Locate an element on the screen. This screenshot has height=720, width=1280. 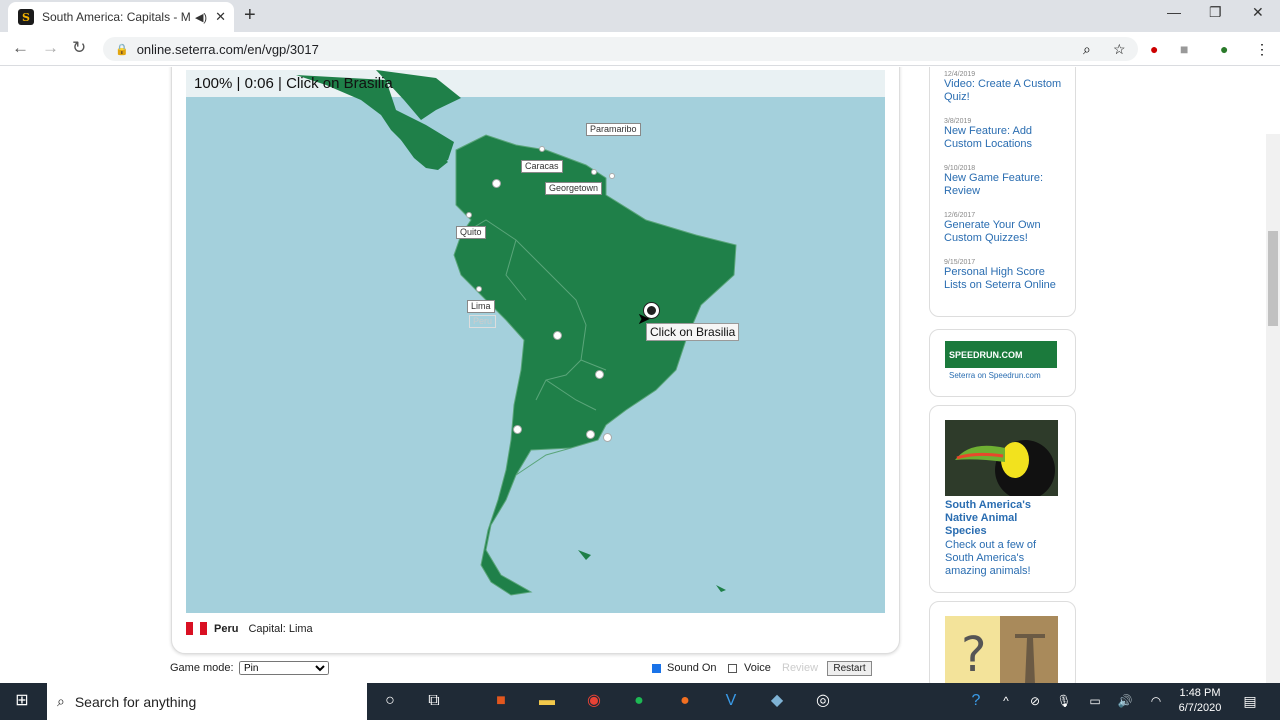
review-button: Review is located at coordinates (800, 668).